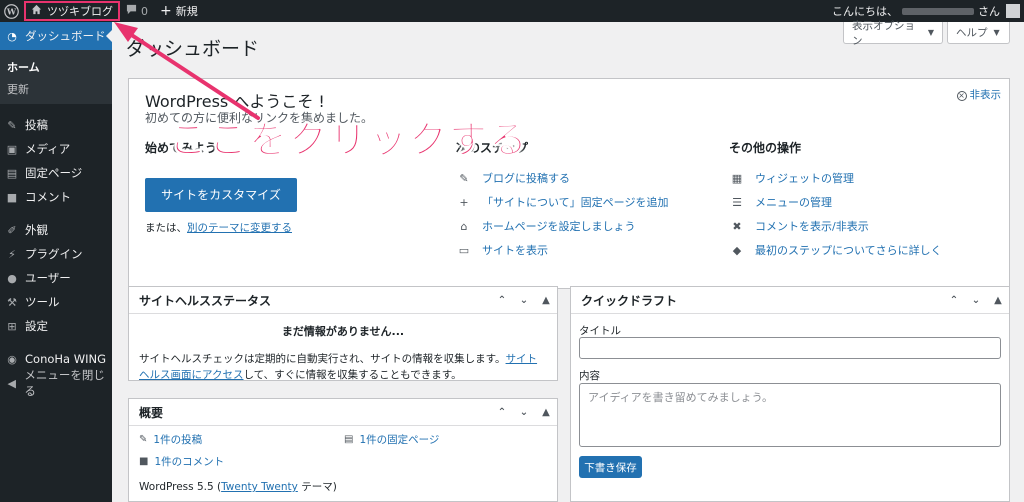 The width and height of the screenshot is (1024, 502). I want to click on add-about-page-label: 「サイトについて」固定ページを追加, so click(575, 202).